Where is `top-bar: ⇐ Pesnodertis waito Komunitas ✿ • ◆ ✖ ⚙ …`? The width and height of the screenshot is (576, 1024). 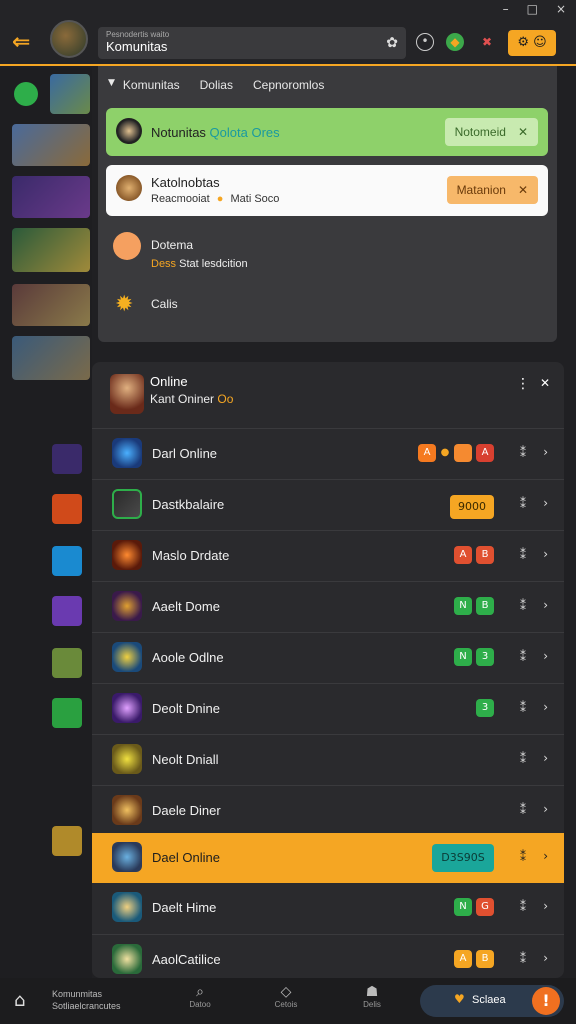 top-bar: ⇐ Pesnodertis waito Komunitas ✿ • ◆ ✖ ⚙ … is located at coordinates (288, 33).